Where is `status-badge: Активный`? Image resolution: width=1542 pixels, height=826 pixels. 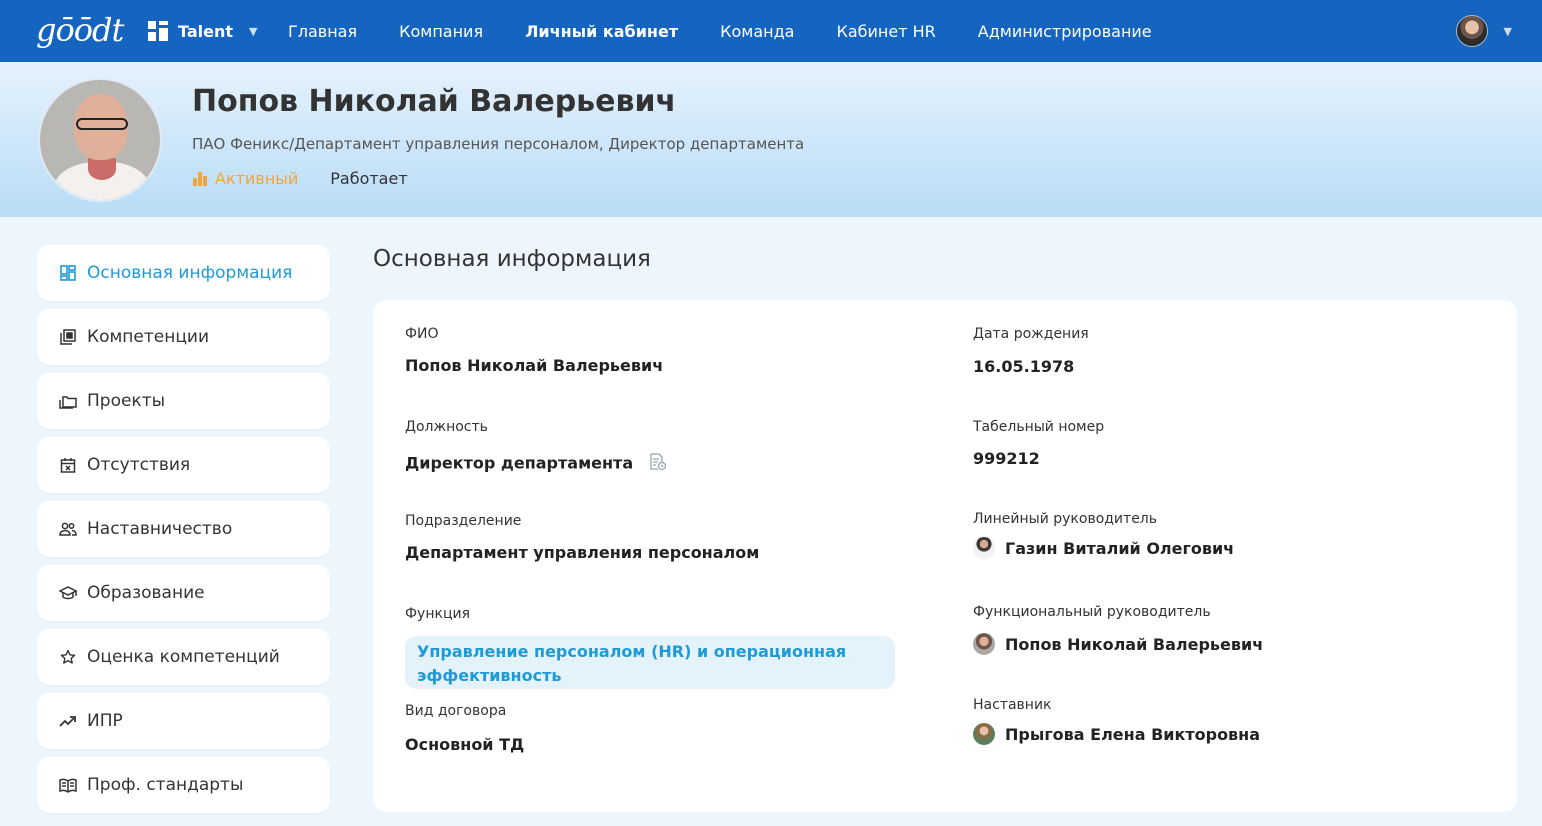 status-badge: Активный is located at coordinates (245, 178).